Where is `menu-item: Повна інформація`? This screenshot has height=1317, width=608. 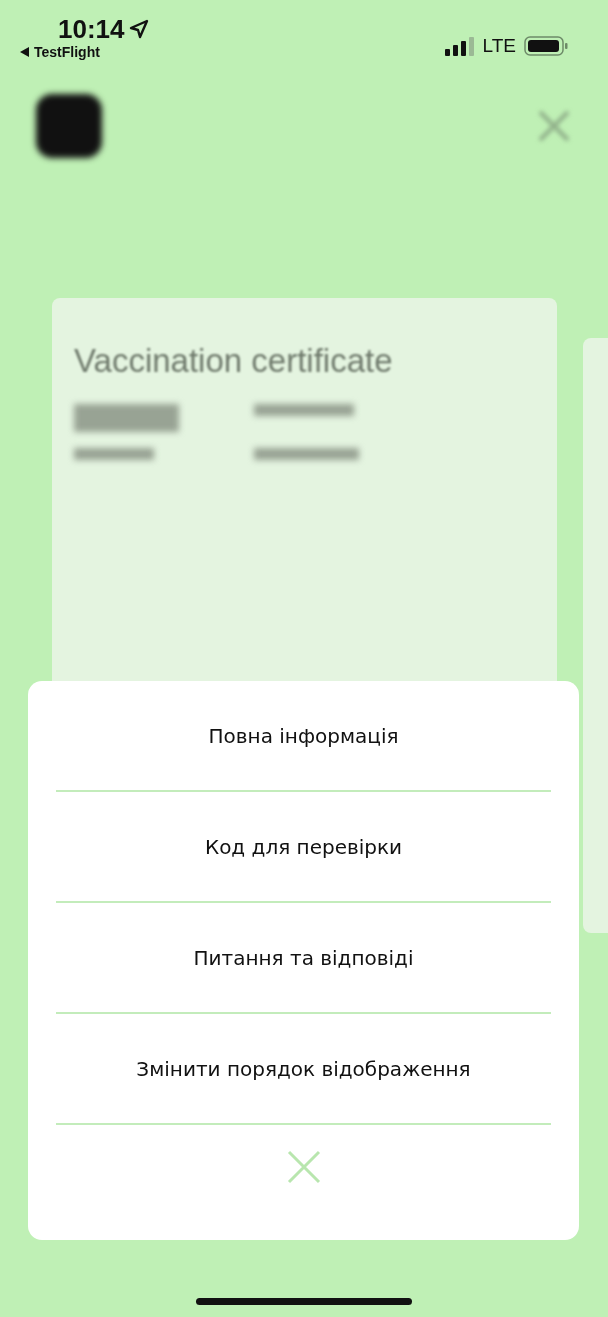 menu-item: Повна інформація is located at coordinates (303, 736).